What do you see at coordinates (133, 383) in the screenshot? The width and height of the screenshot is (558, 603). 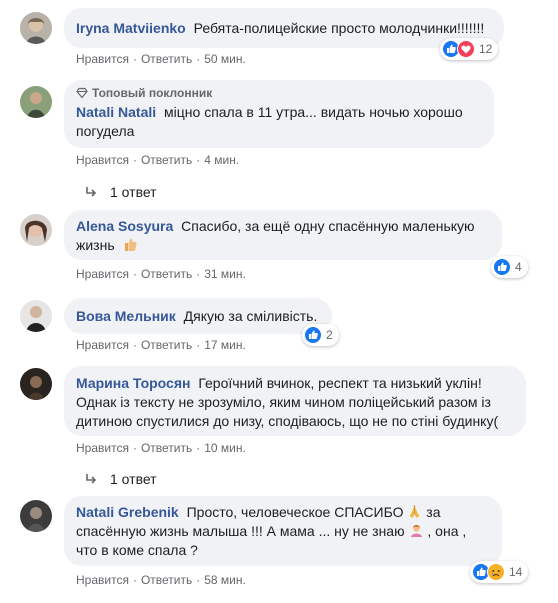 I see `comment-author: Марина Торосян` at bounding box center [133, 383].